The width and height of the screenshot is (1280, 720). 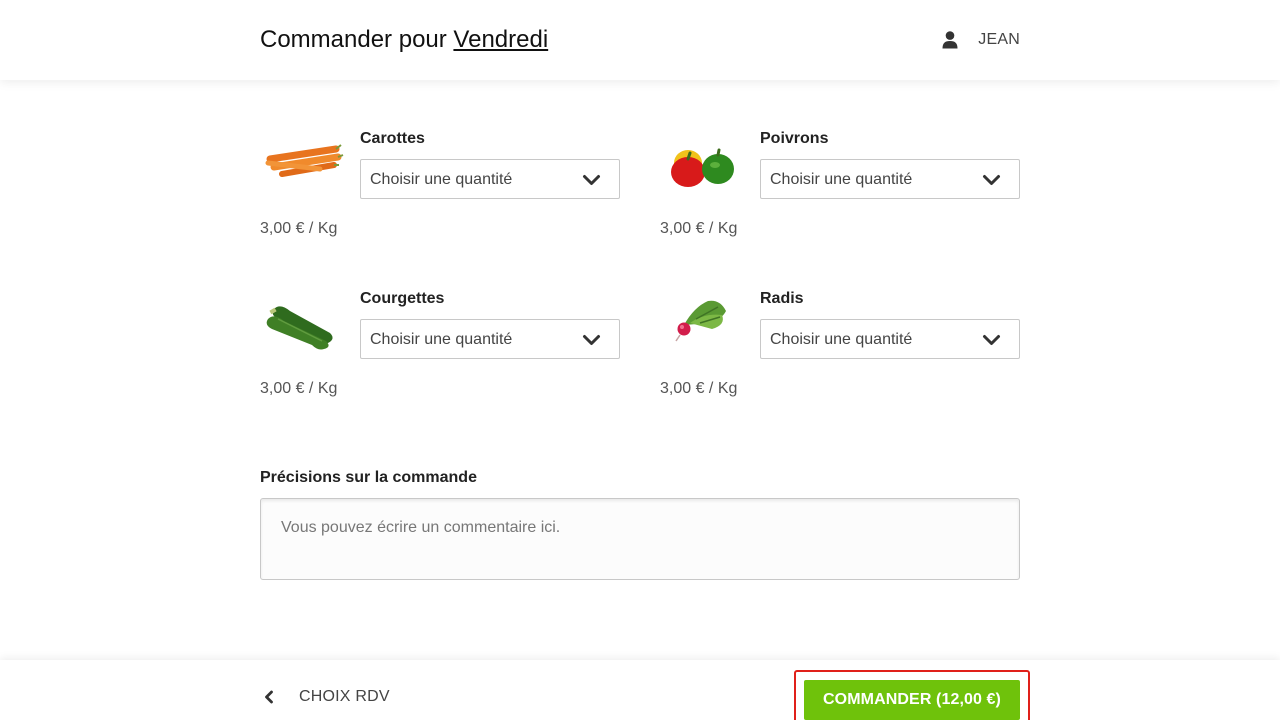 What do you see at coordinates (302, 164) in the screenshot?
I see `carrots-image` at bounding box center [302, 164].